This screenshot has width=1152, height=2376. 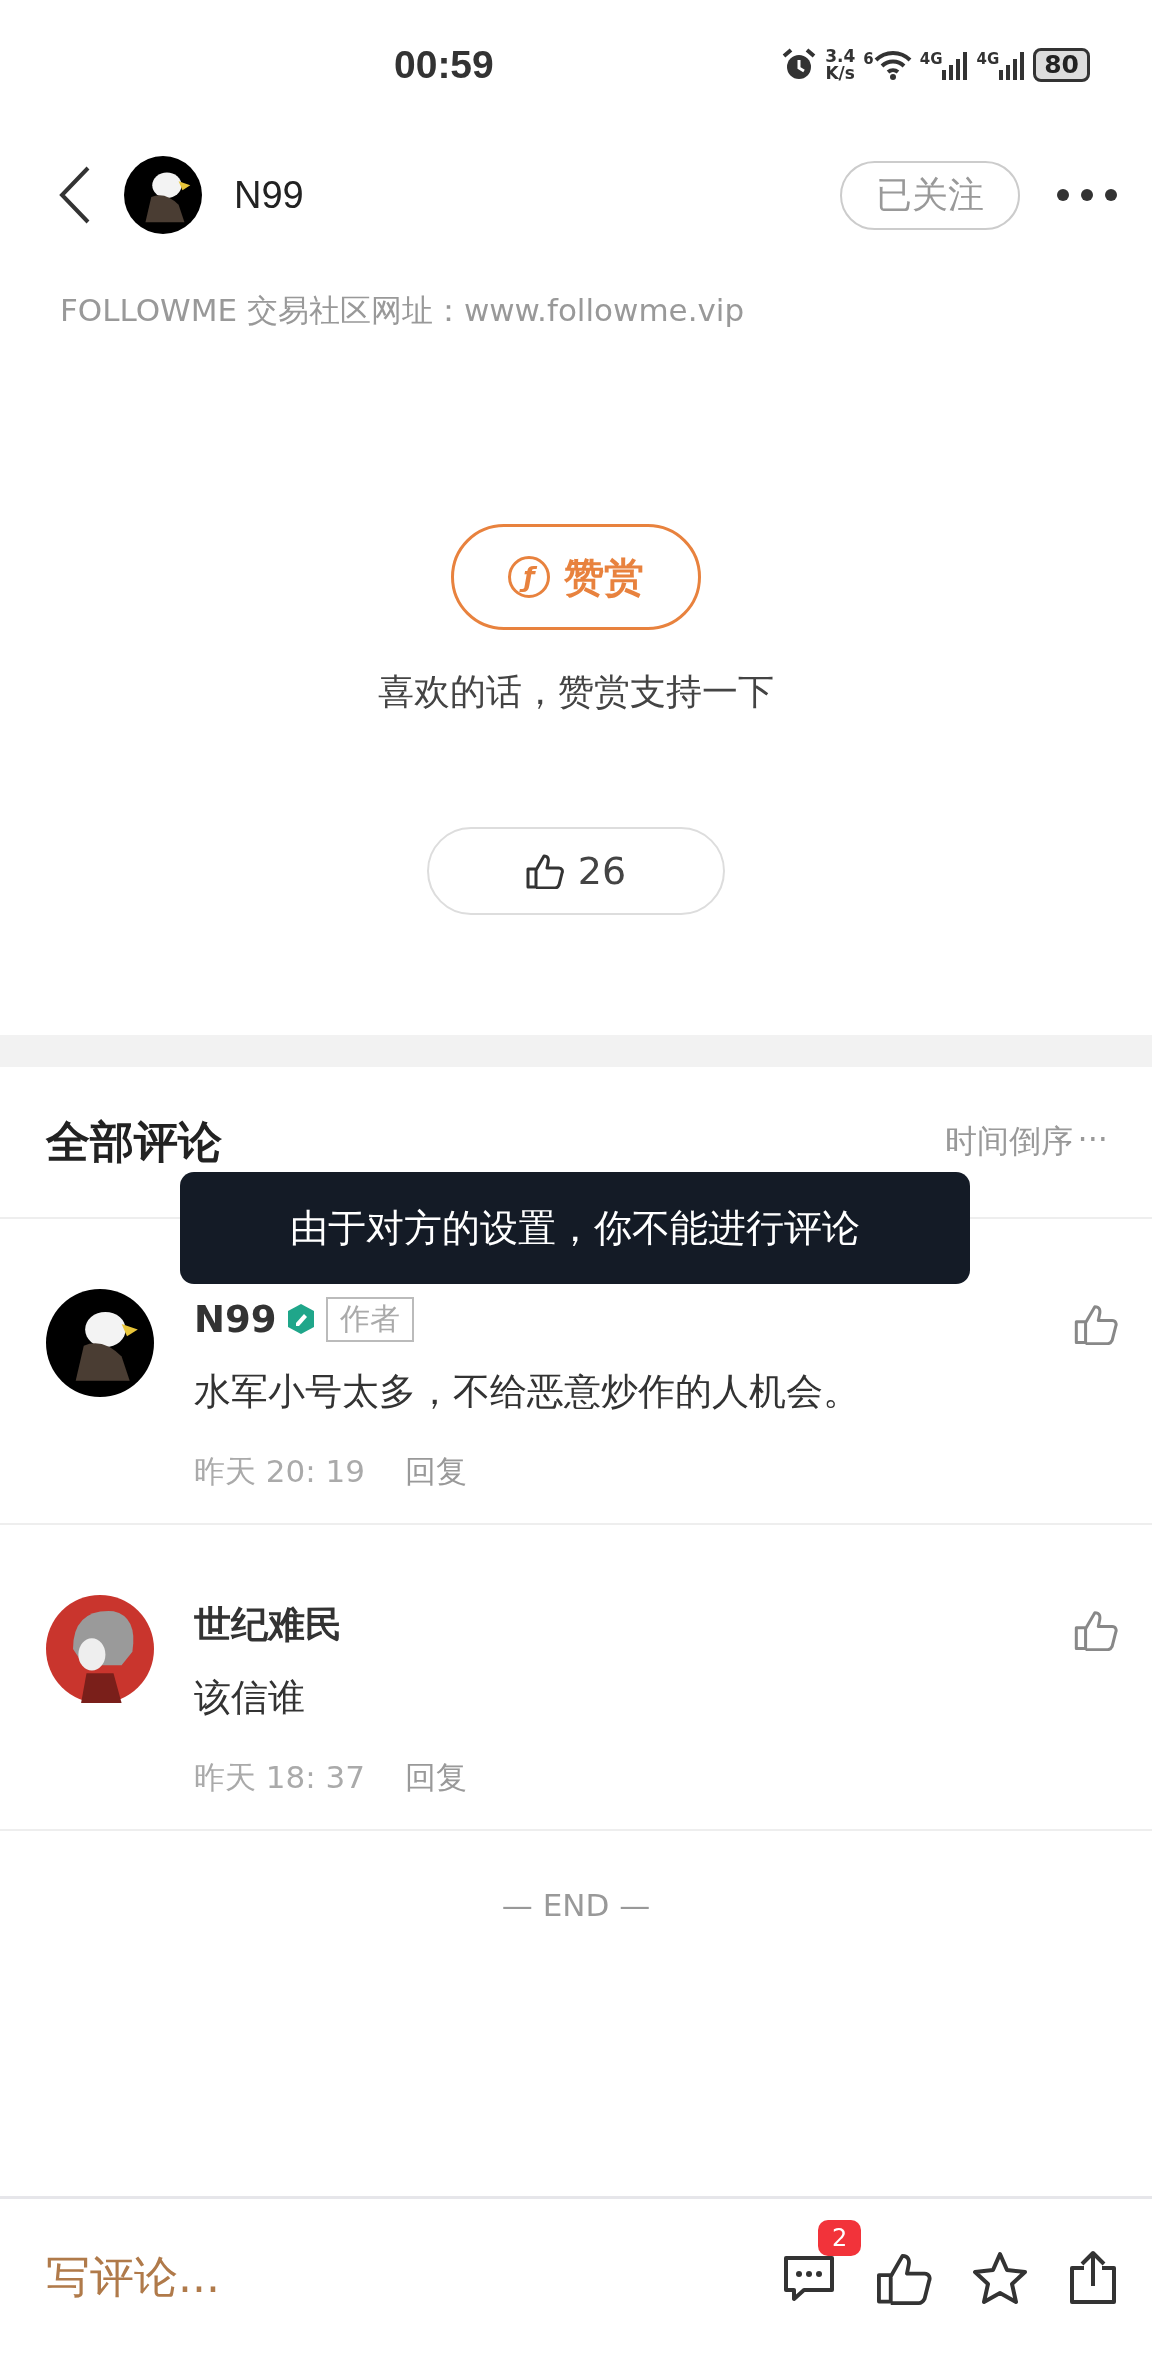 What do you see at coordinates (809, 2277) in the screenshot?
I see `comment-icon` at bounding box center [809, 2277].